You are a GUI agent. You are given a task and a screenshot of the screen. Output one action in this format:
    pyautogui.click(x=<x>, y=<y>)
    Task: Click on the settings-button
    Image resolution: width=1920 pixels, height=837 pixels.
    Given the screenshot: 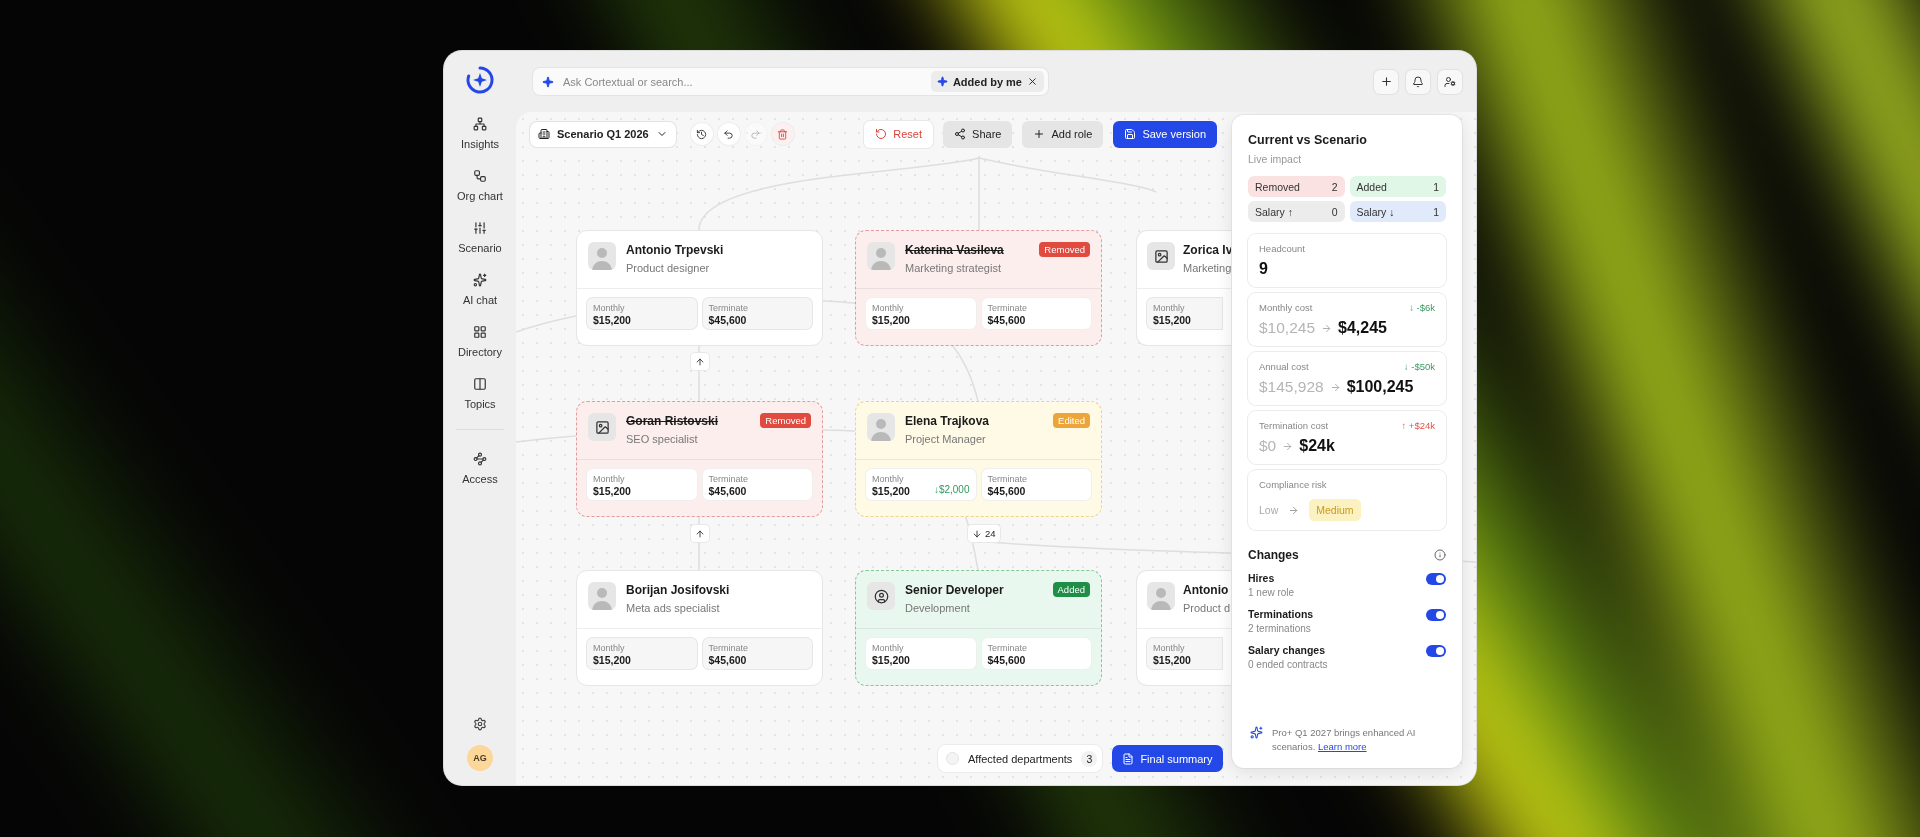 What is the action you would take?
    pyautogui.click(x=480, y=724)
    